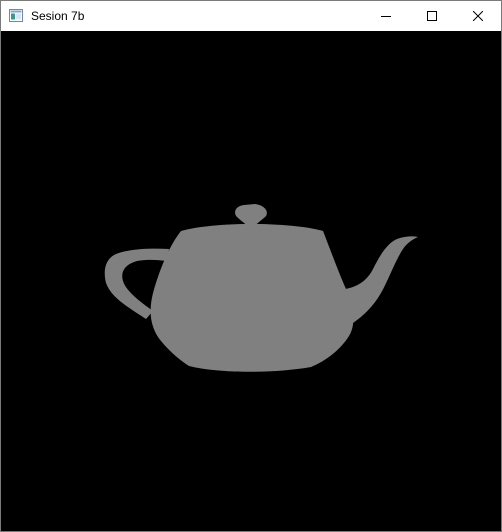 This screenshot has width=502, height=532. Describe the element at coordinates (381, 279) in the screenshot. I see `teapot-spout` at that location.